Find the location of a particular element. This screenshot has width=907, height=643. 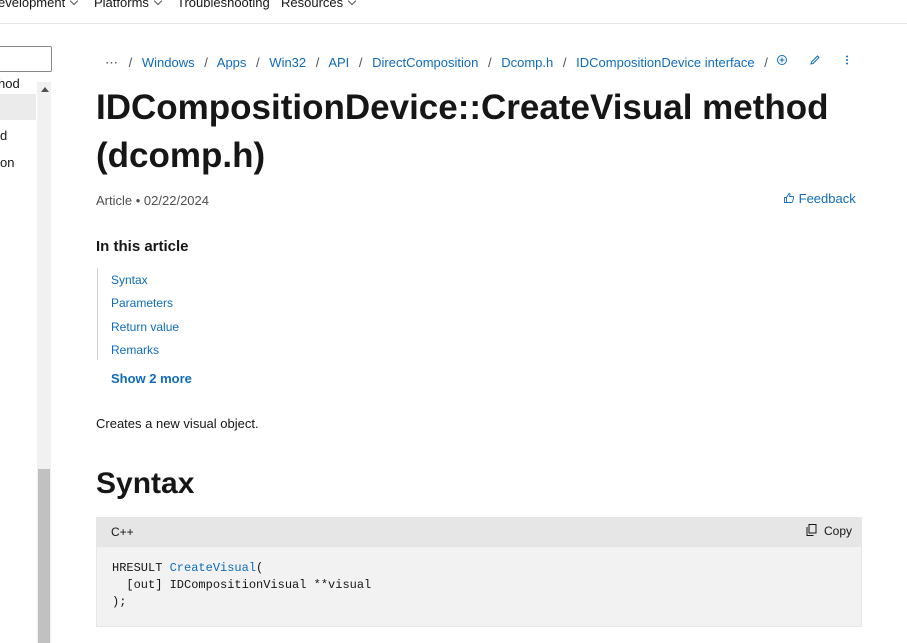

copy-icon is located at coordinates (815, 531).